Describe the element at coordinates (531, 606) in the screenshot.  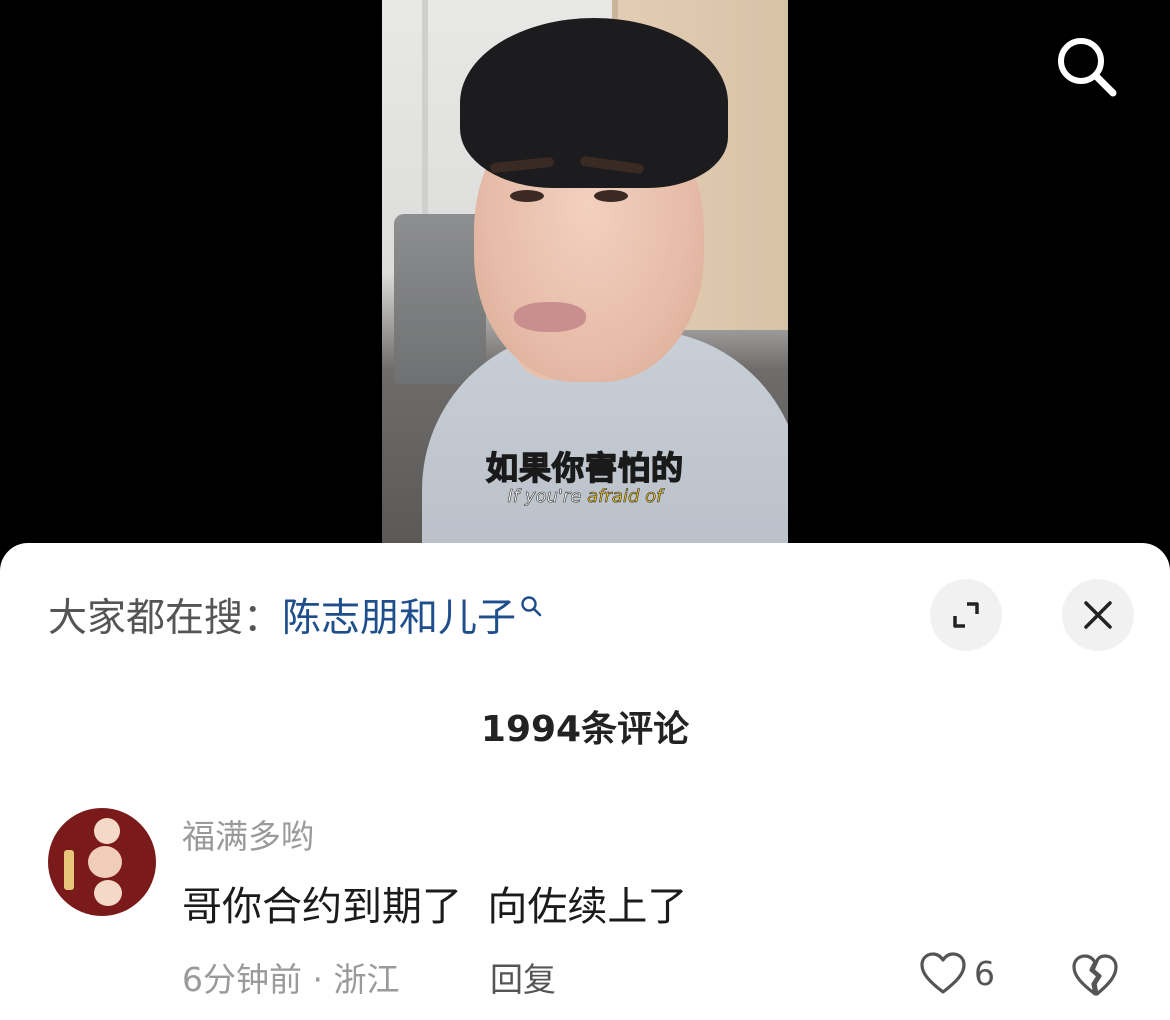
I see `search-small-icon` at that location.